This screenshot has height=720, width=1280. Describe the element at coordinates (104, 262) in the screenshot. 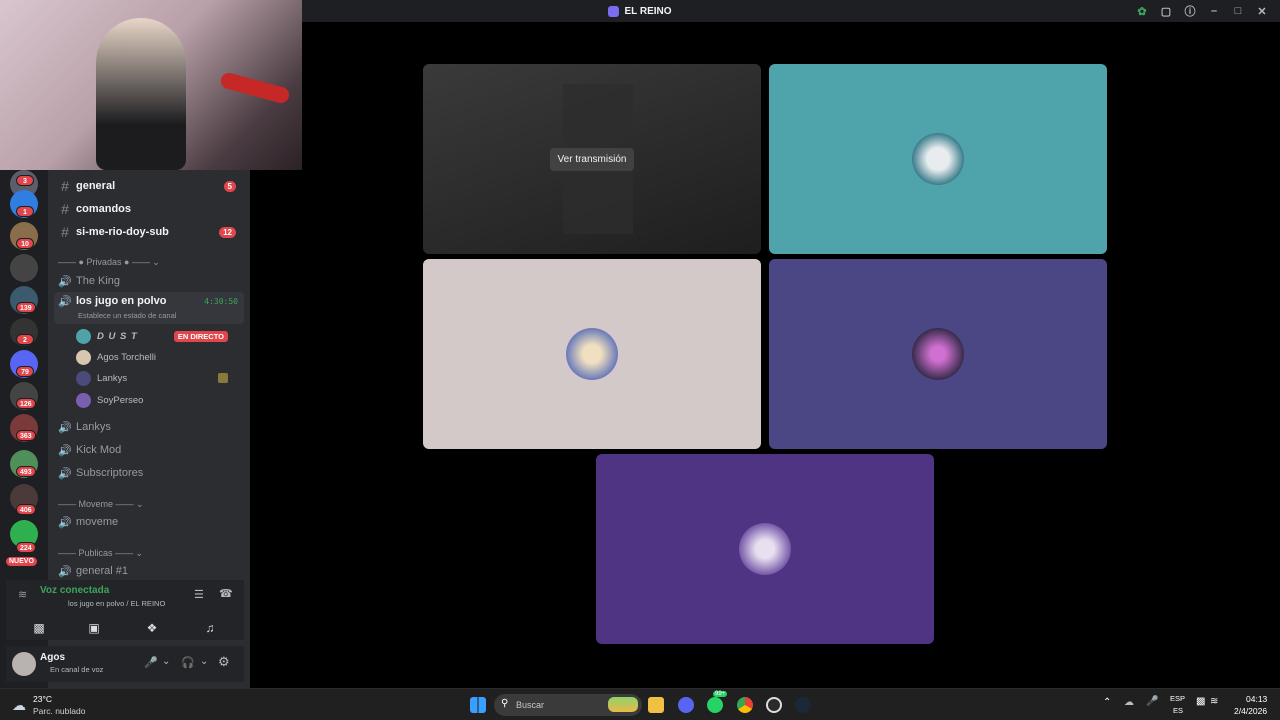

I see `category-label: Privadas` at that location.